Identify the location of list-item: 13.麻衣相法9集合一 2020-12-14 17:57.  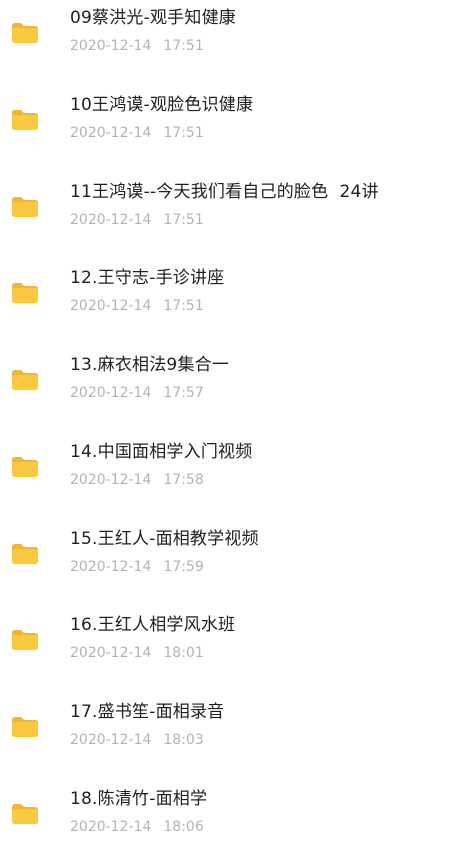
(231, 390).